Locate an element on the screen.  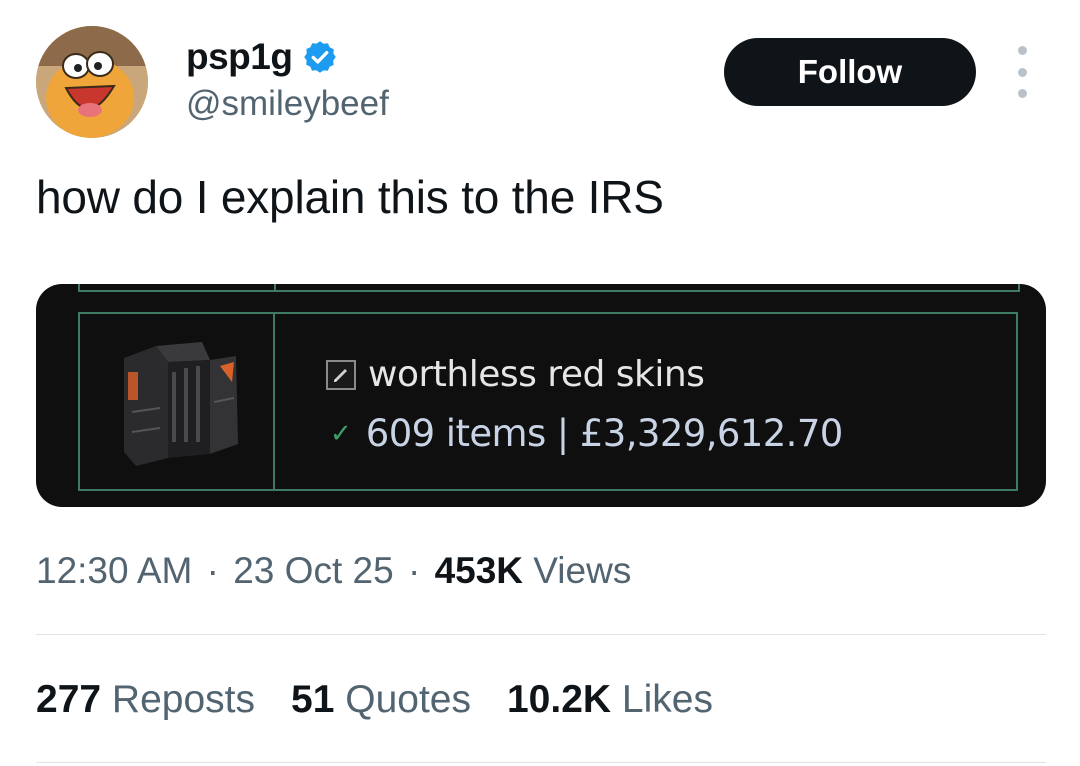
views-count: 453K is located at coordinates (479, 570).